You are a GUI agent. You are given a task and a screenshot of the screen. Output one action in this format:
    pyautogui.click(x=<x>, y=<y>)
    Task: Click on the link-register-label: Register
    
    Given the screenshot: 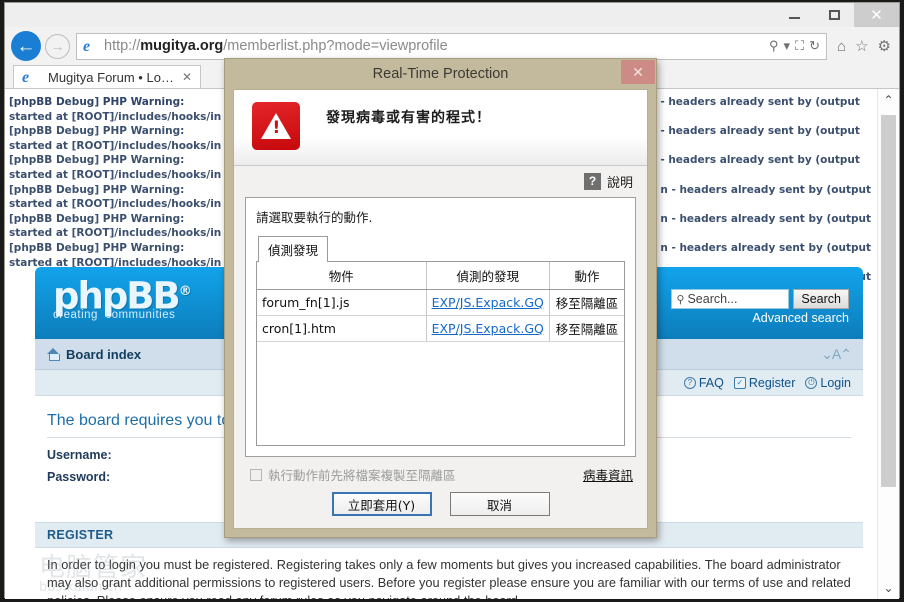 What is the action you would take?
    pyautogui.click(x=772, y=382)
    